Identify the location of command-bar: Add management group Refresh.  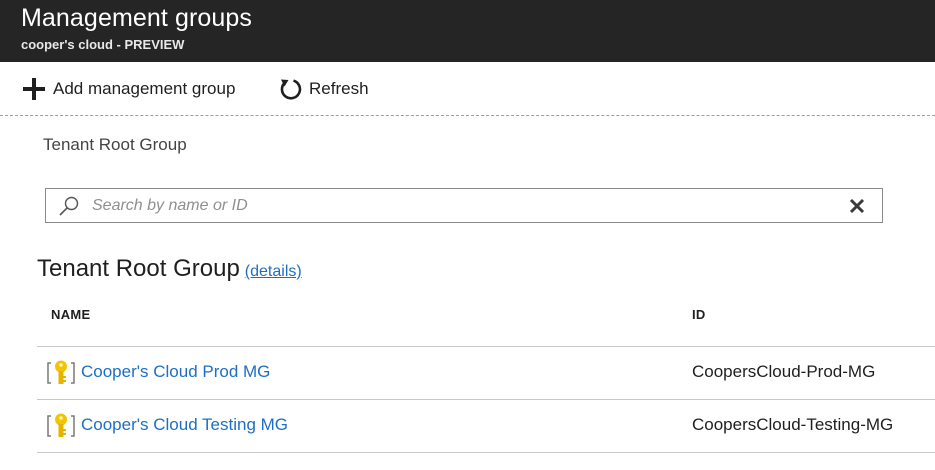
(467, 89).